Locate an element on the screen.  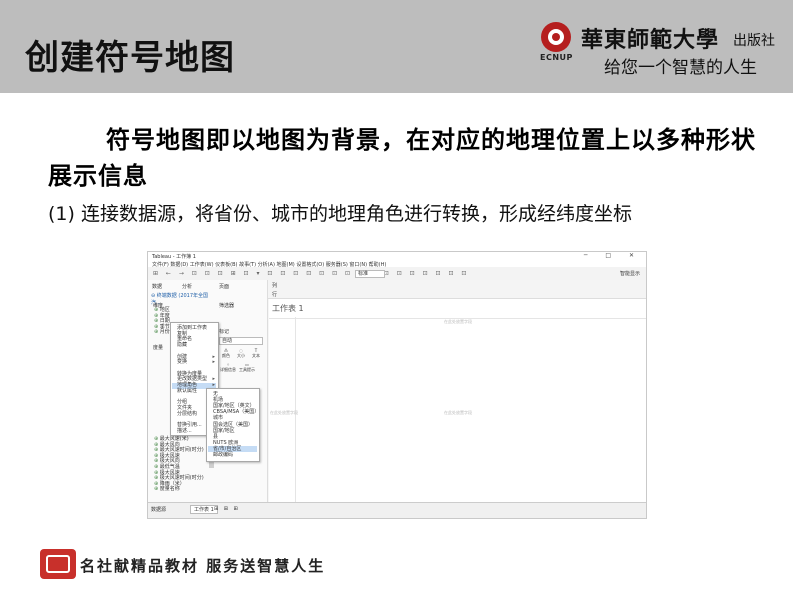
geo-role-option: 国家/地区 is located at coordinates (224, 431).